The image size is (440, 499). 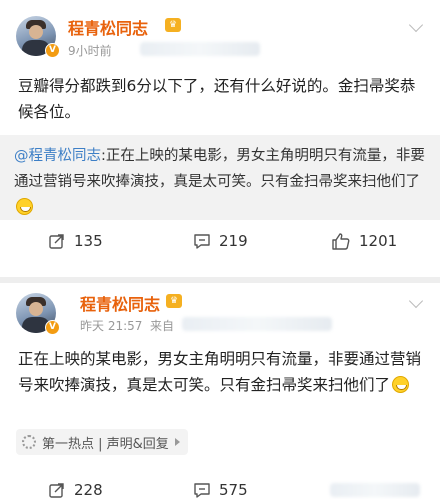 I want to click on repost-button: 228, so click(x=75, y=487).